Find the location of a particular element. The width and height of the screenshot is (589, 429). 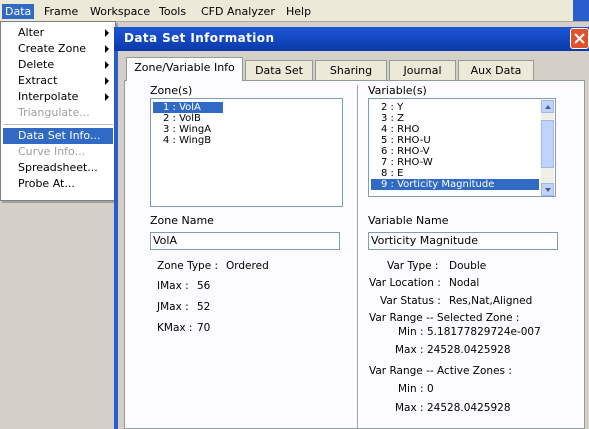

variable-name-label: Variable Name is located at coordinates (408, 220).